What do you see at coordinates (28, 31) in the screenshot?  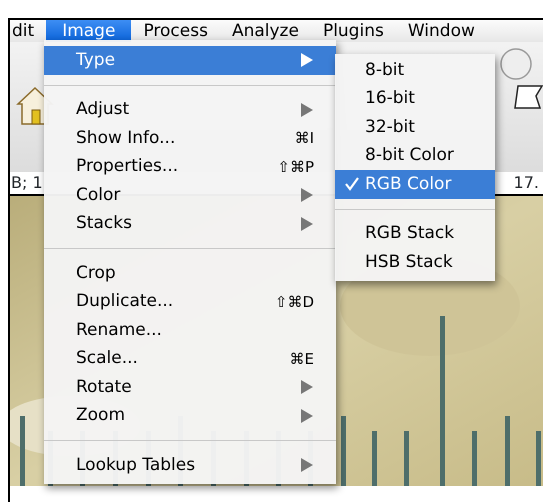 I see `menu-bar-item: dit` at bounding box center [28, 31].